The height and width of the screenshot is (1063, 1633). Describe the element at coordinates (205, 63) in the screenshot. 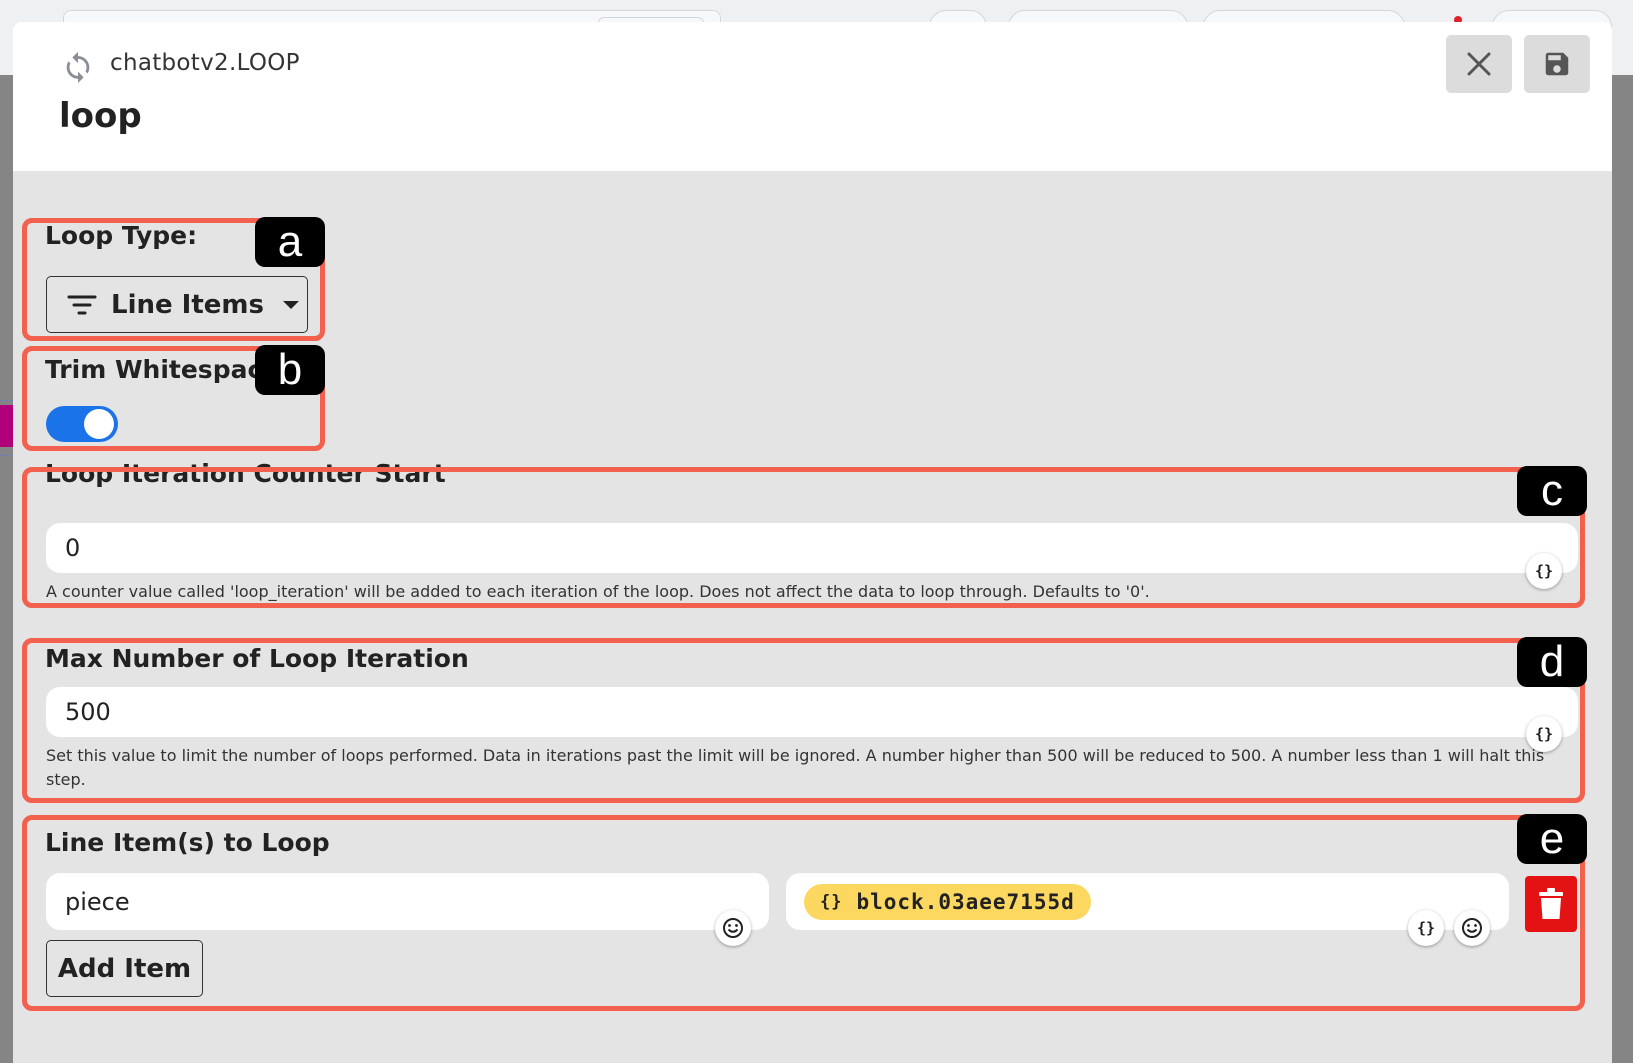

I see `breadcrumb: chatbotv2.LOOP` at that location.